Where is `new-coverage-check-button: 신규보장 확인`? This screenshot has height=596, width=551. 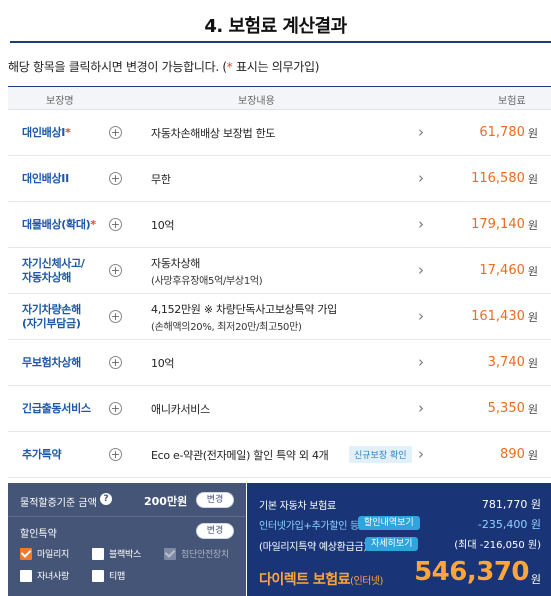
new-coverage-check-button: 신규보장 확인 is located at coordinates (380, 454).